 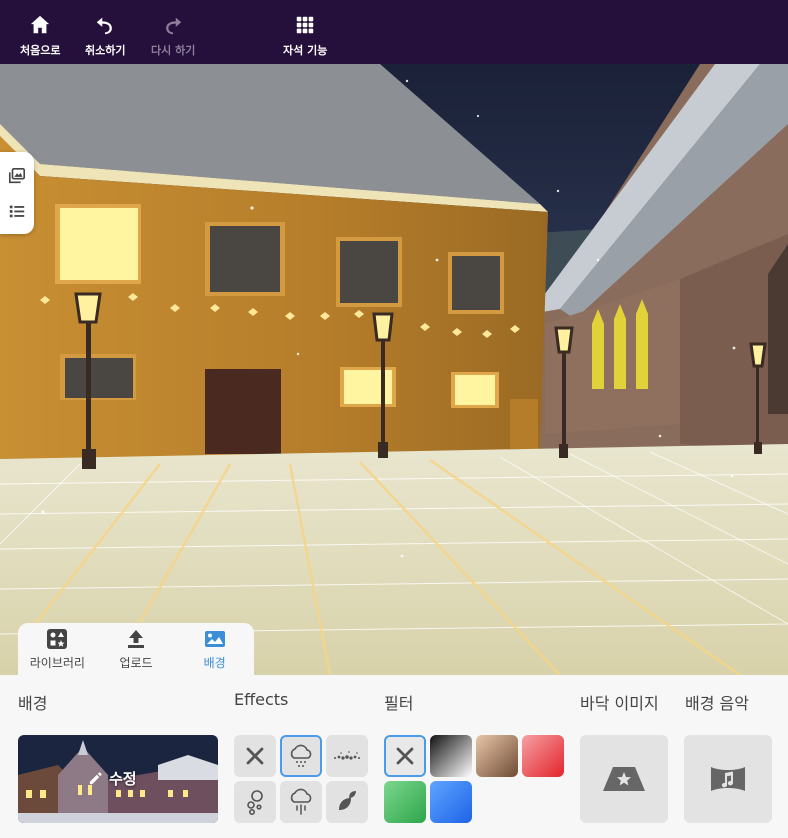 I want to click on effect-rain, so click(x=301, y=802).